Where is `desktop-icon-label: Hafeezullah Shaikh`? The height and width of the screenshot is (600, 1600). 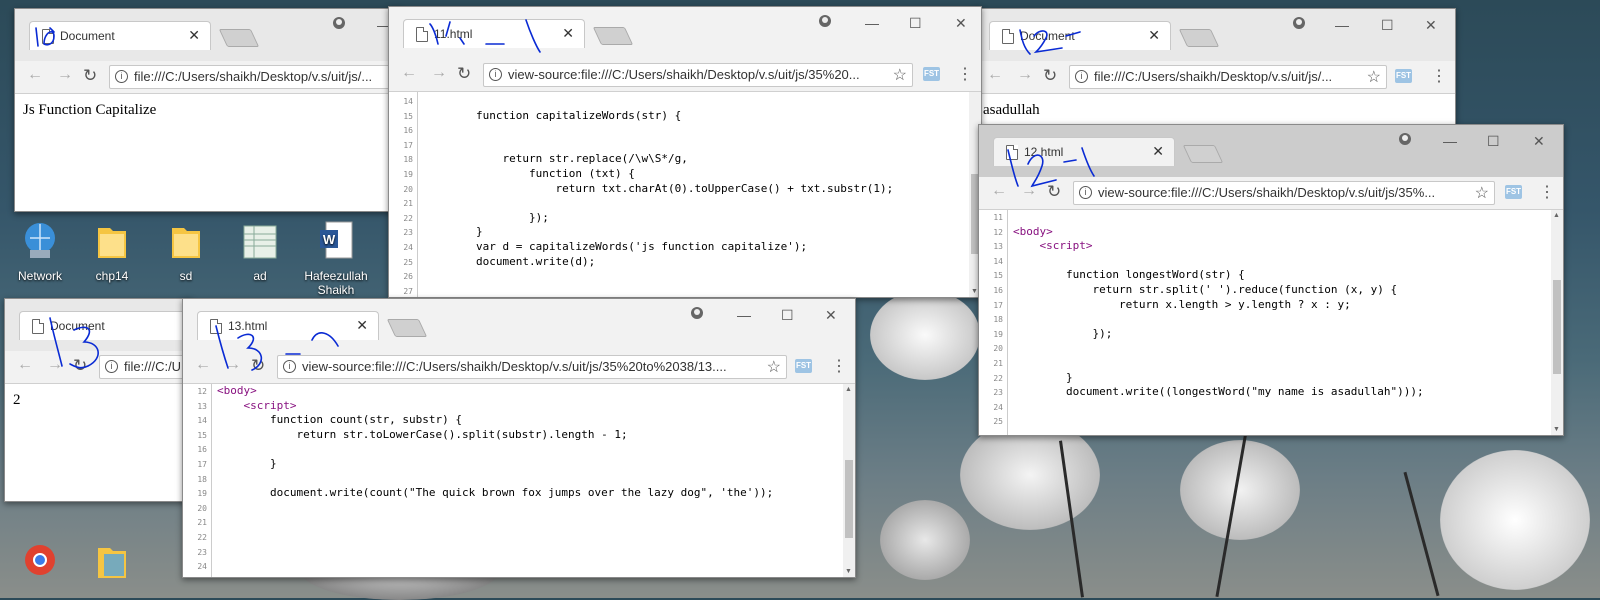
desktop-icon-label: Hafeezullah Shaikh is located at coordinates (336, 283).